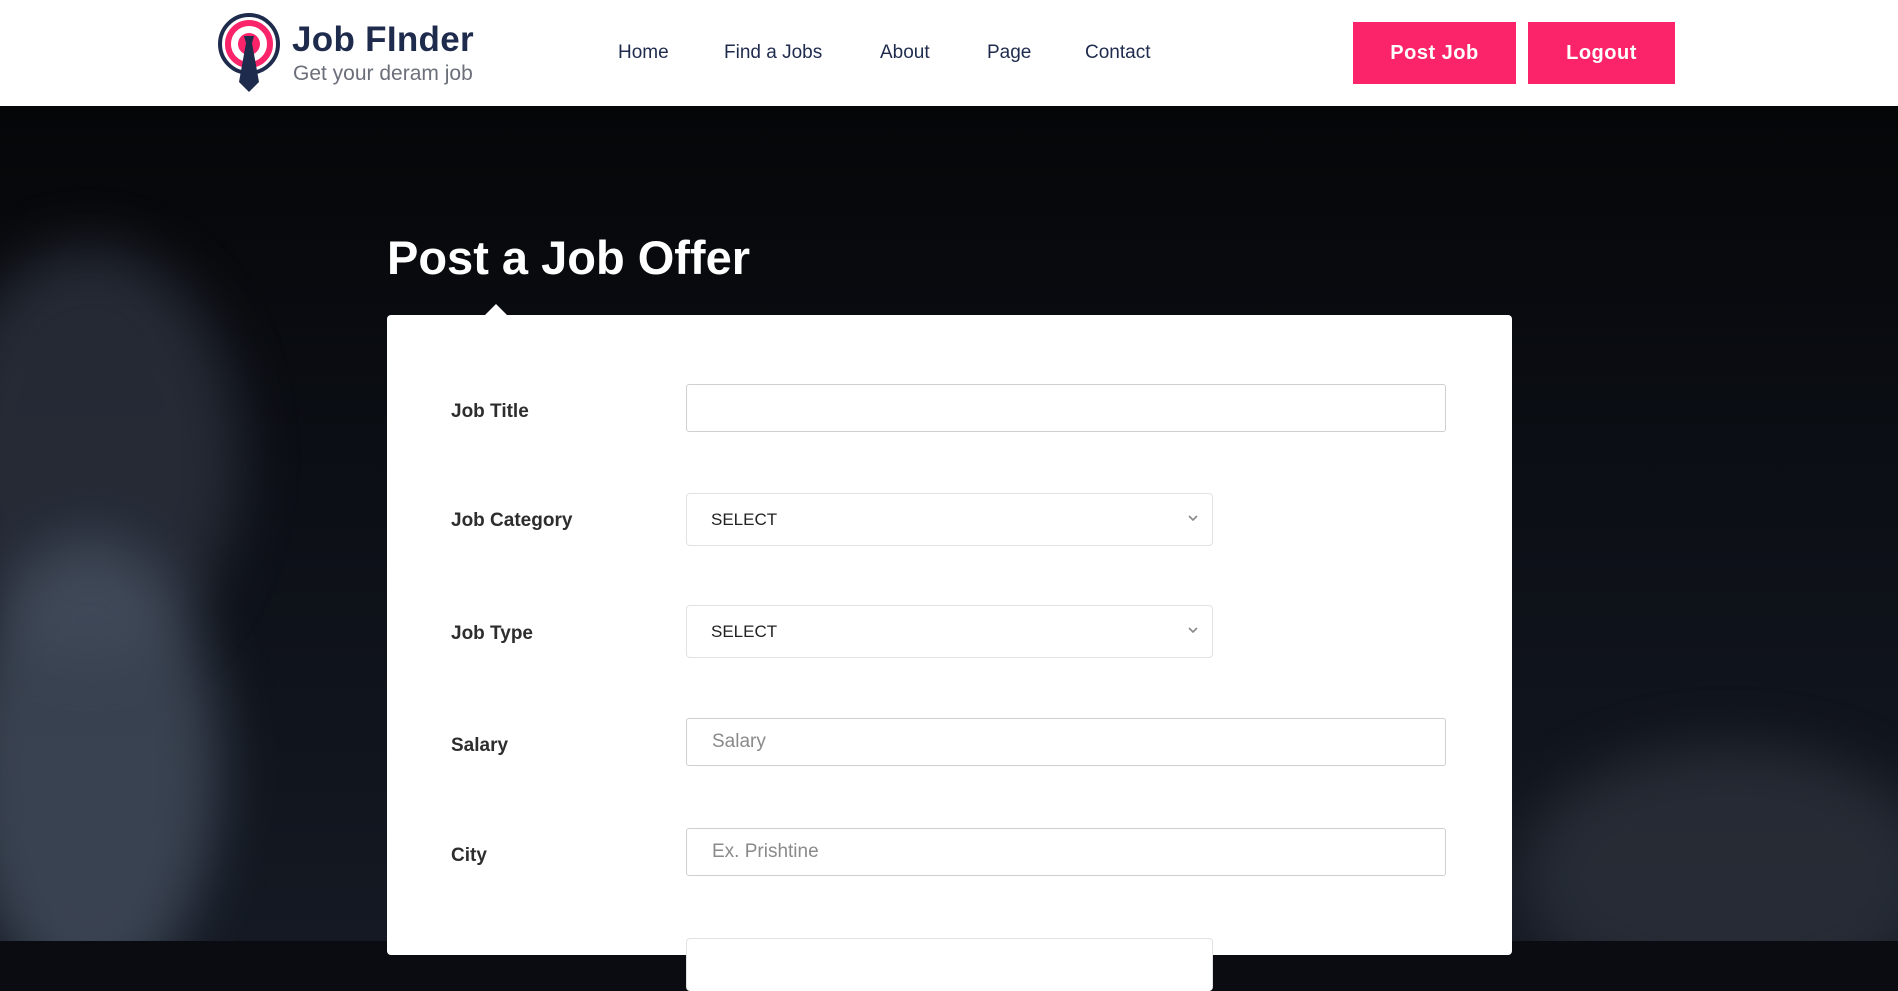 The height and width of the screenshot is (991, 1898). I want to click on post-job-button: Post Job, so click(1434, 53).